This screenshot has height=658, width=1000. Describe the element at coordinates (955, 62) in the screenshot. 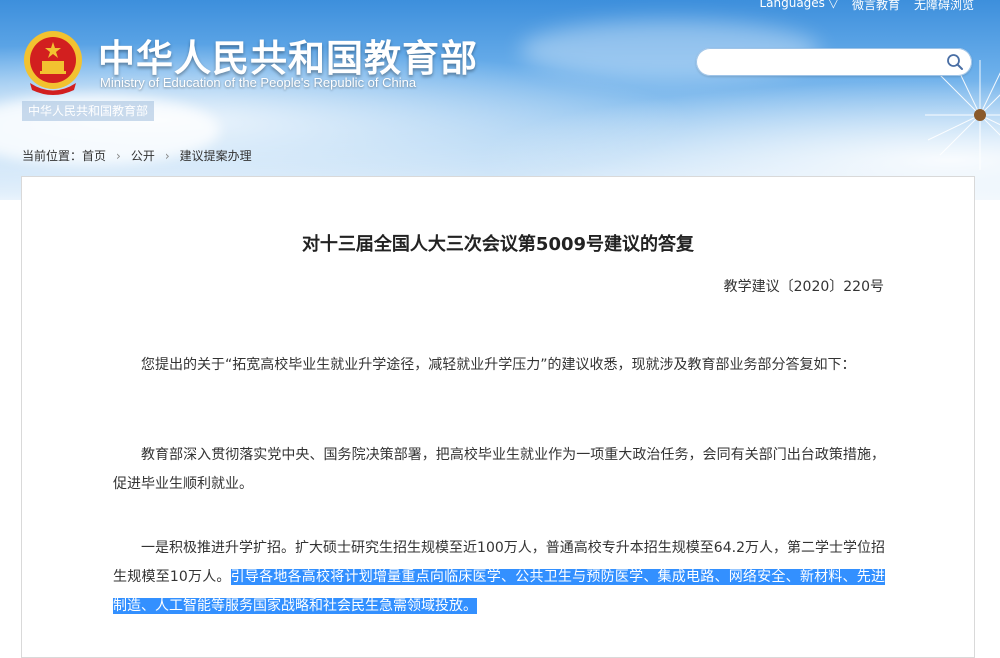

I see `search-icon` at that location.